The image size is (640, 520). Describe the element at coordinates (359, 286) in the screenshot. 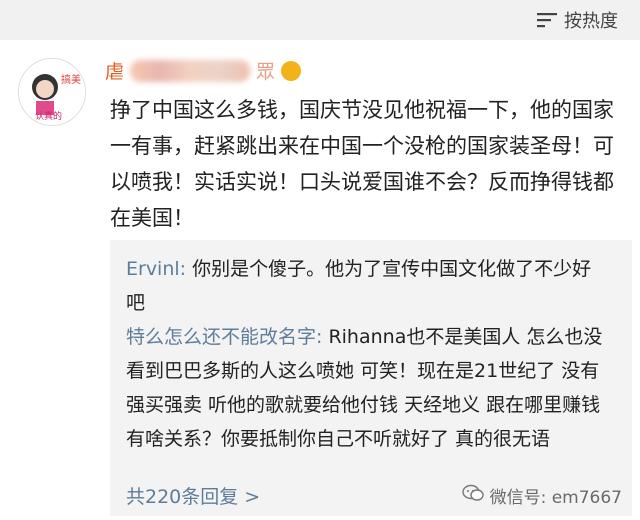

I see `reply-text: 你别是个傻子。他为了宣传中国文化做了不少好吧` at that location.